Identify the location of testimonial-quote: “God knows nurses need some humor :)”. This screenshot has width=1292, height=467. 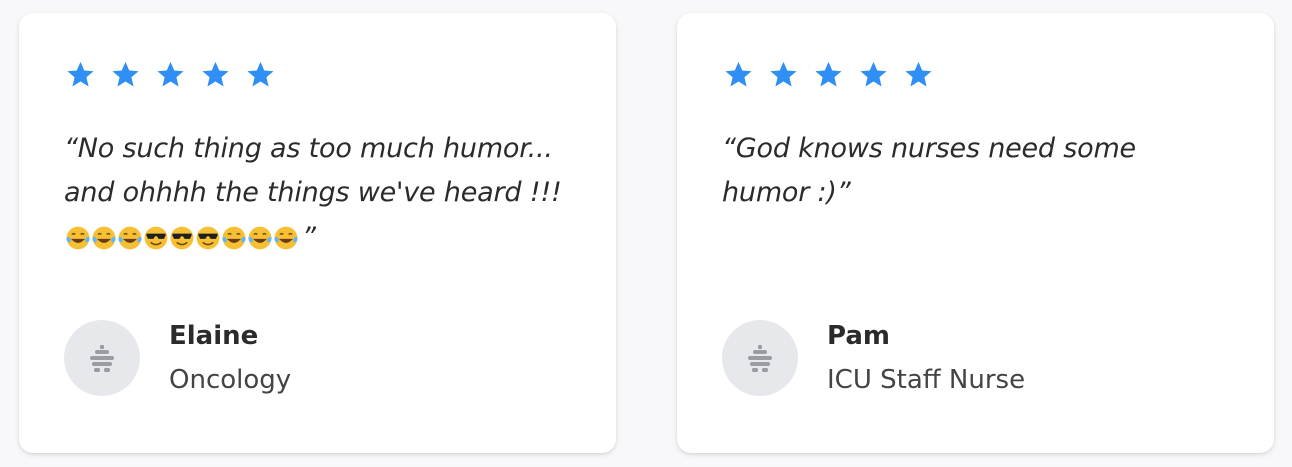
(982, 171).